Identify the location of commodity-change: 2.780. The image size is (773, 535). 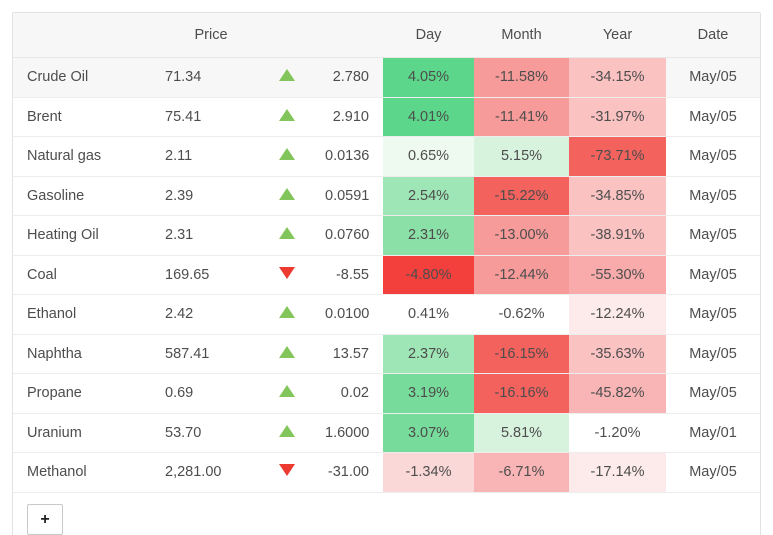
(348, 77).